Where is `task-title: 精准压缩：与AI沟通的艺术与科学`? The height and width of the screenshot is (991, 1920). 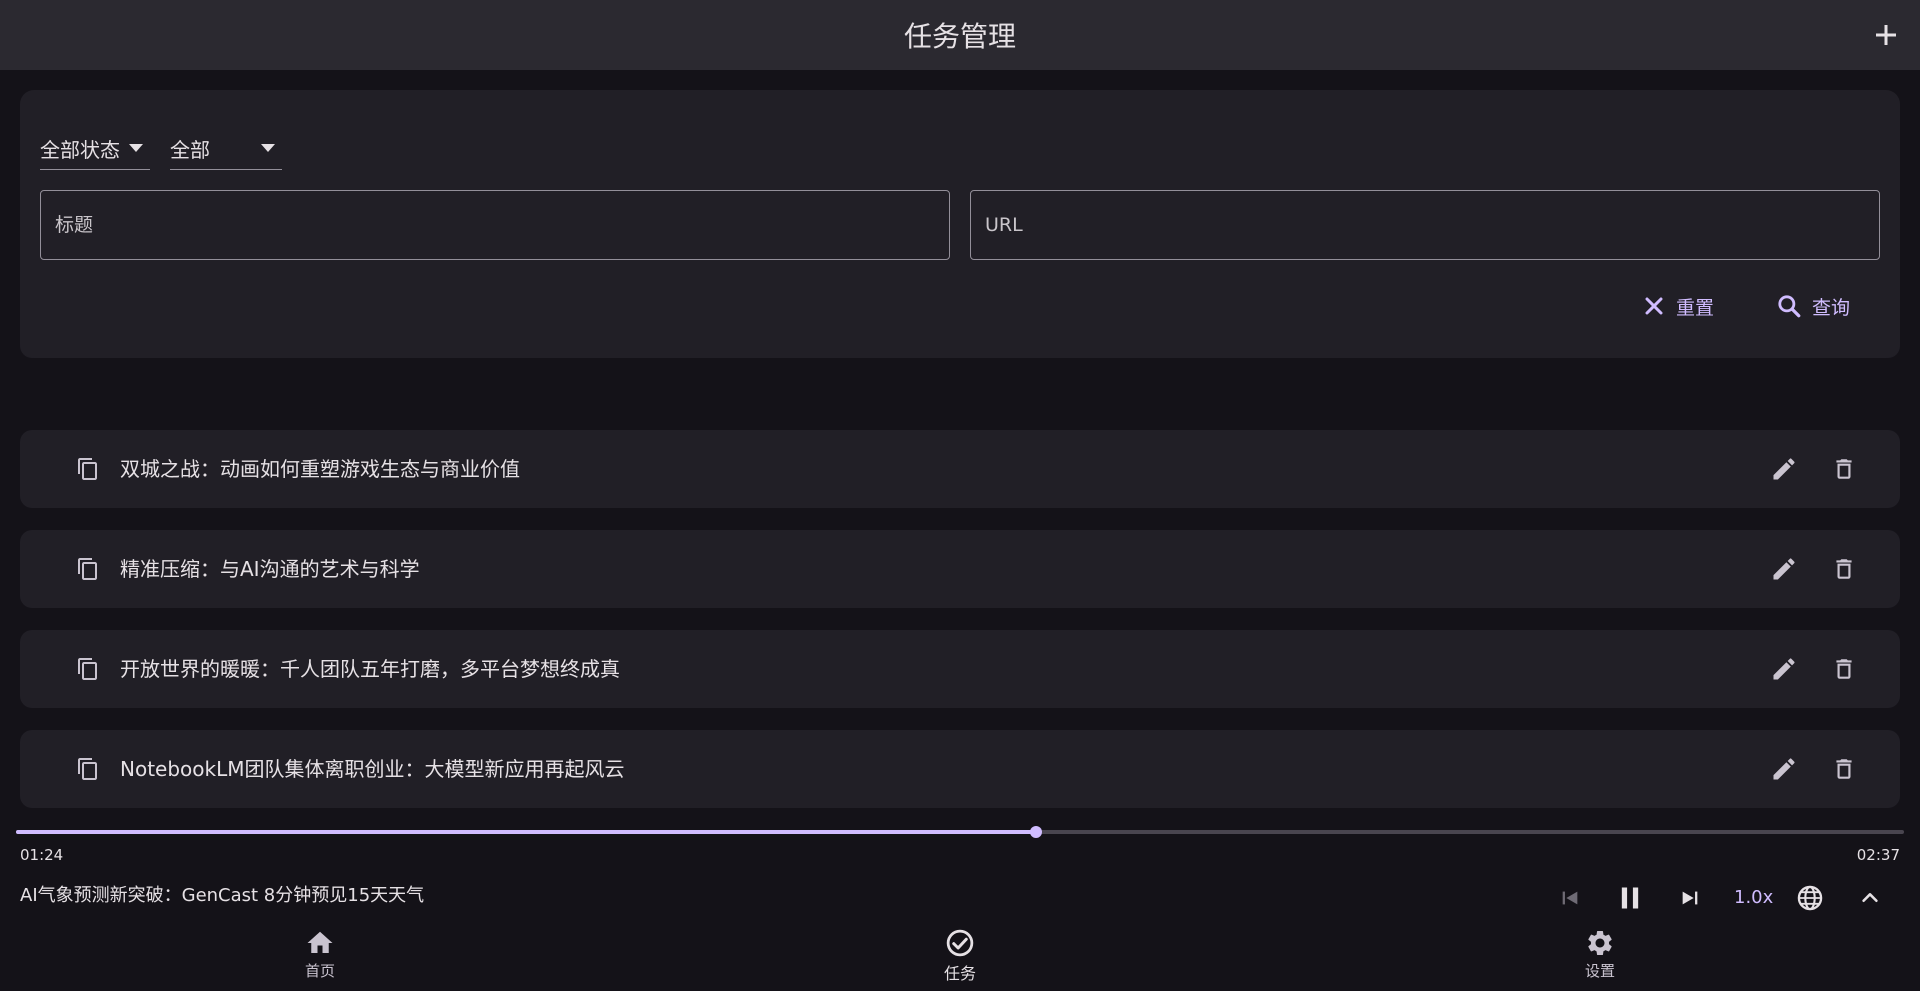 task-title: 精准压缩：与AI沟通的艺术与科学 is located at coordinates (270, 569).